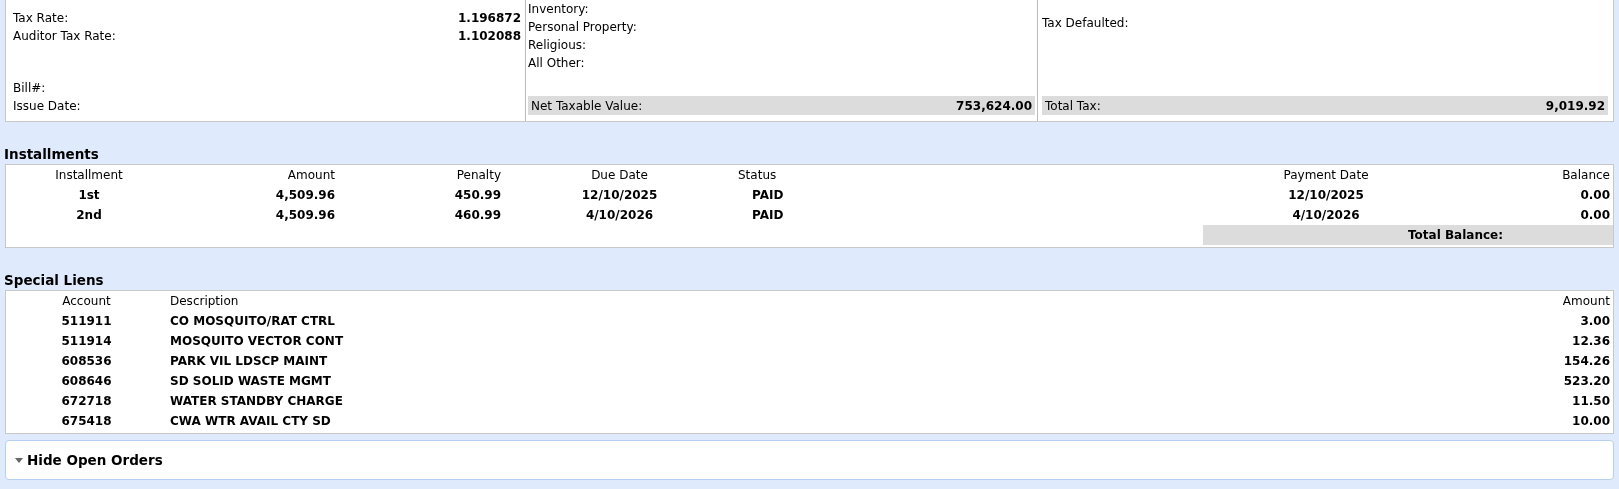 This screenshot has height=489, width=1619. I want to click on table-cell: PAID, so click(969, 215).